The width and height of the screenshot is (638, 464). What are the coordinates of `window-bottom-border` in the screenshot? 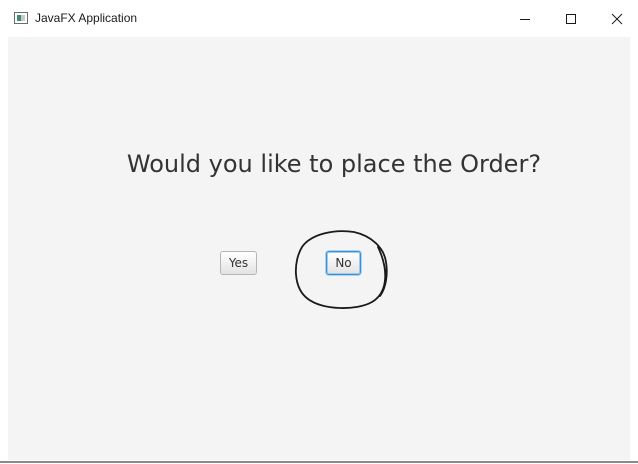 It's located at (319, 462).